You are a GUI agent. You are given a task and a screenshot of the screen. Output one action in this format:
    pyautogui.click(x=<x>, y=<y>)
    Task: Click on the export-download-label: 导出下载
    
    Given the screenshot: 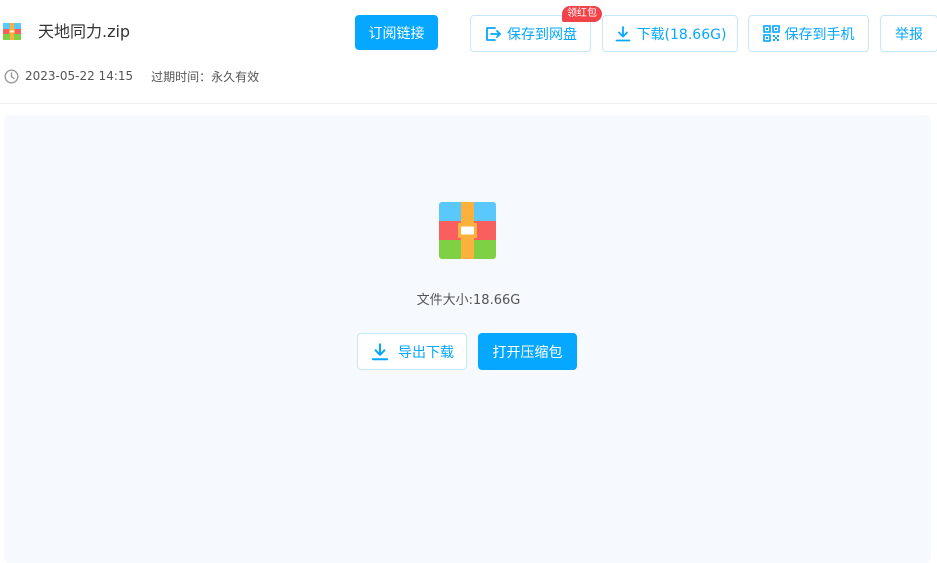 What is the action you would take?
    pyautogui.click(x=426, y=352)
    